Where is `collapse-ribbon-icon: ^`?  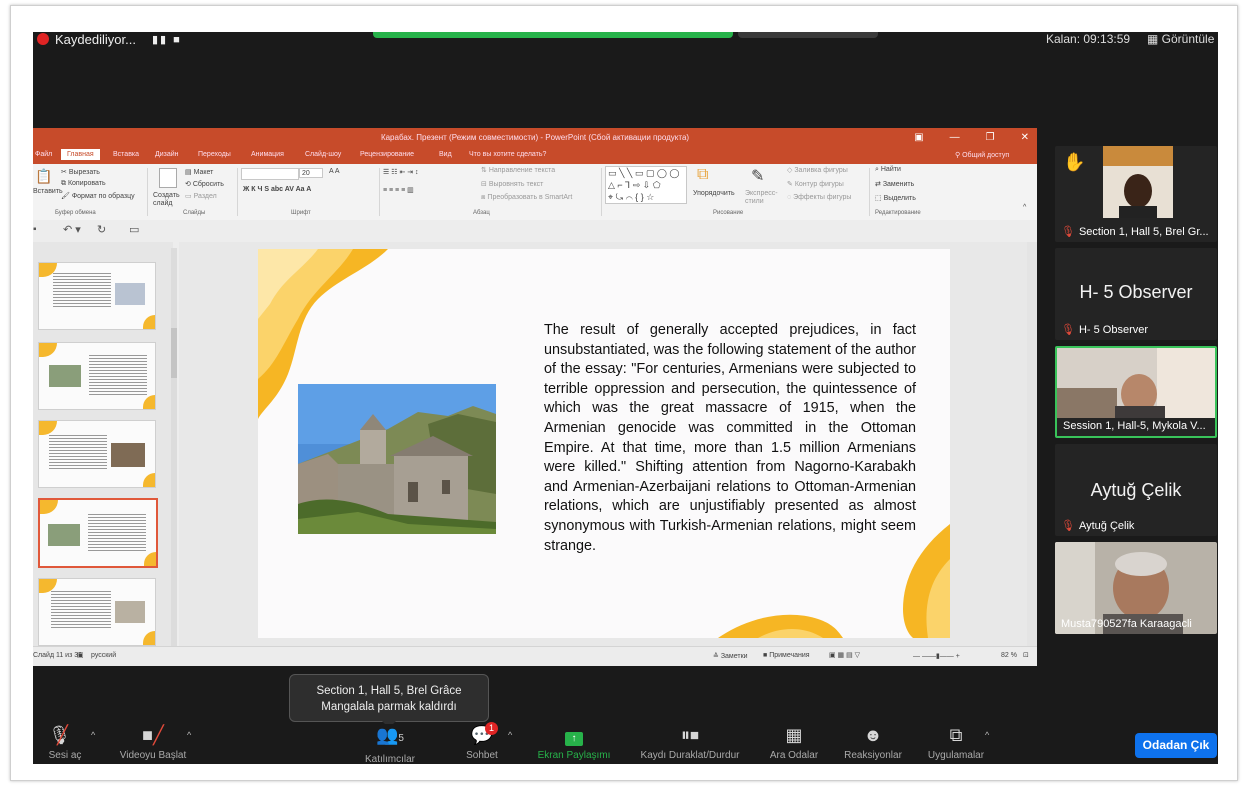 collapse-ribbon-icon: ^ is located at coordinates (1024, 207).